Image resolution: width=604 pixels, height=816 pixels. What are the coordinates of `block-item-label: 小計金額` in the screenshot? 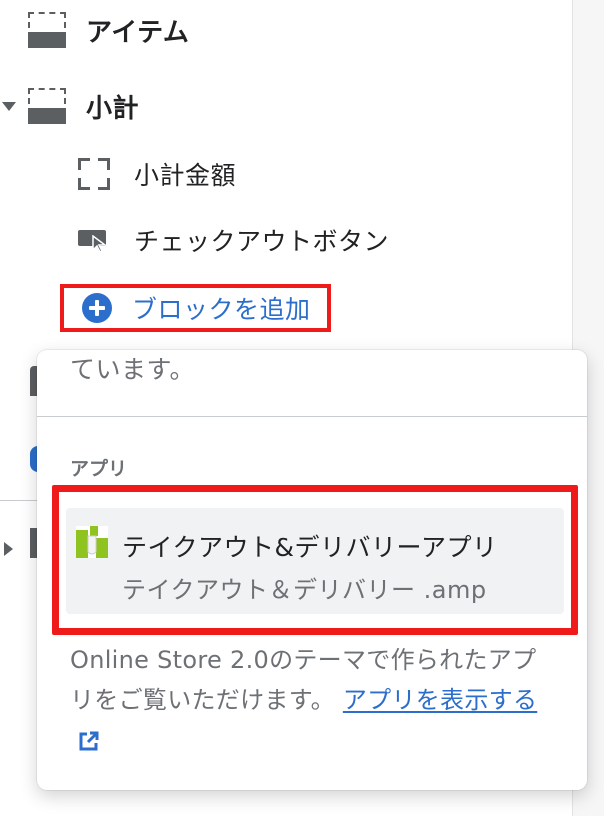 It's located at (185, 175).